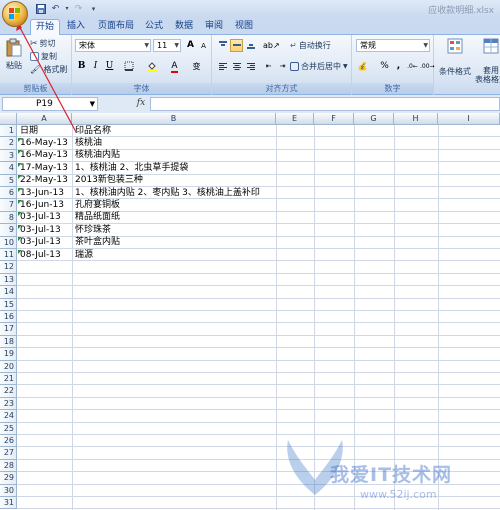  Describe the element at coordinates (487, 61) in the screenshot. I see `format-as-table-button: 套用 表格格式` at that location.